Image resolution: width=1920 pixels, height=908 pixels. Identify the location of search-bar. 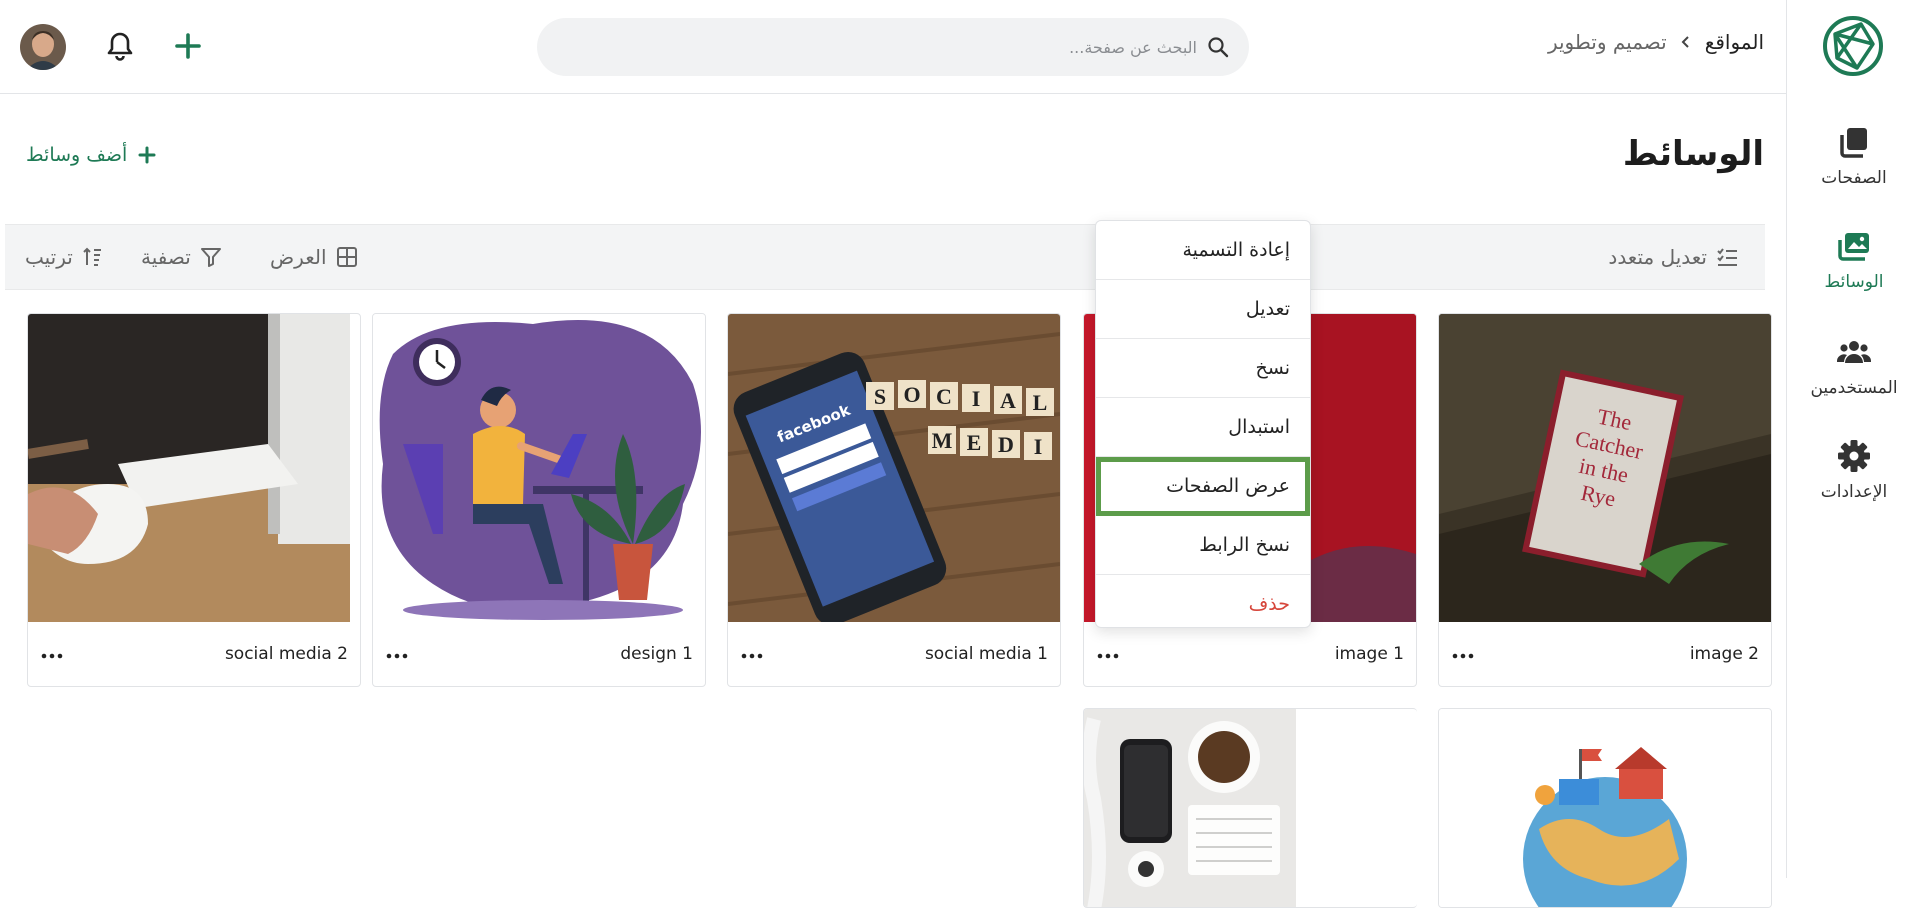
(893, 47).